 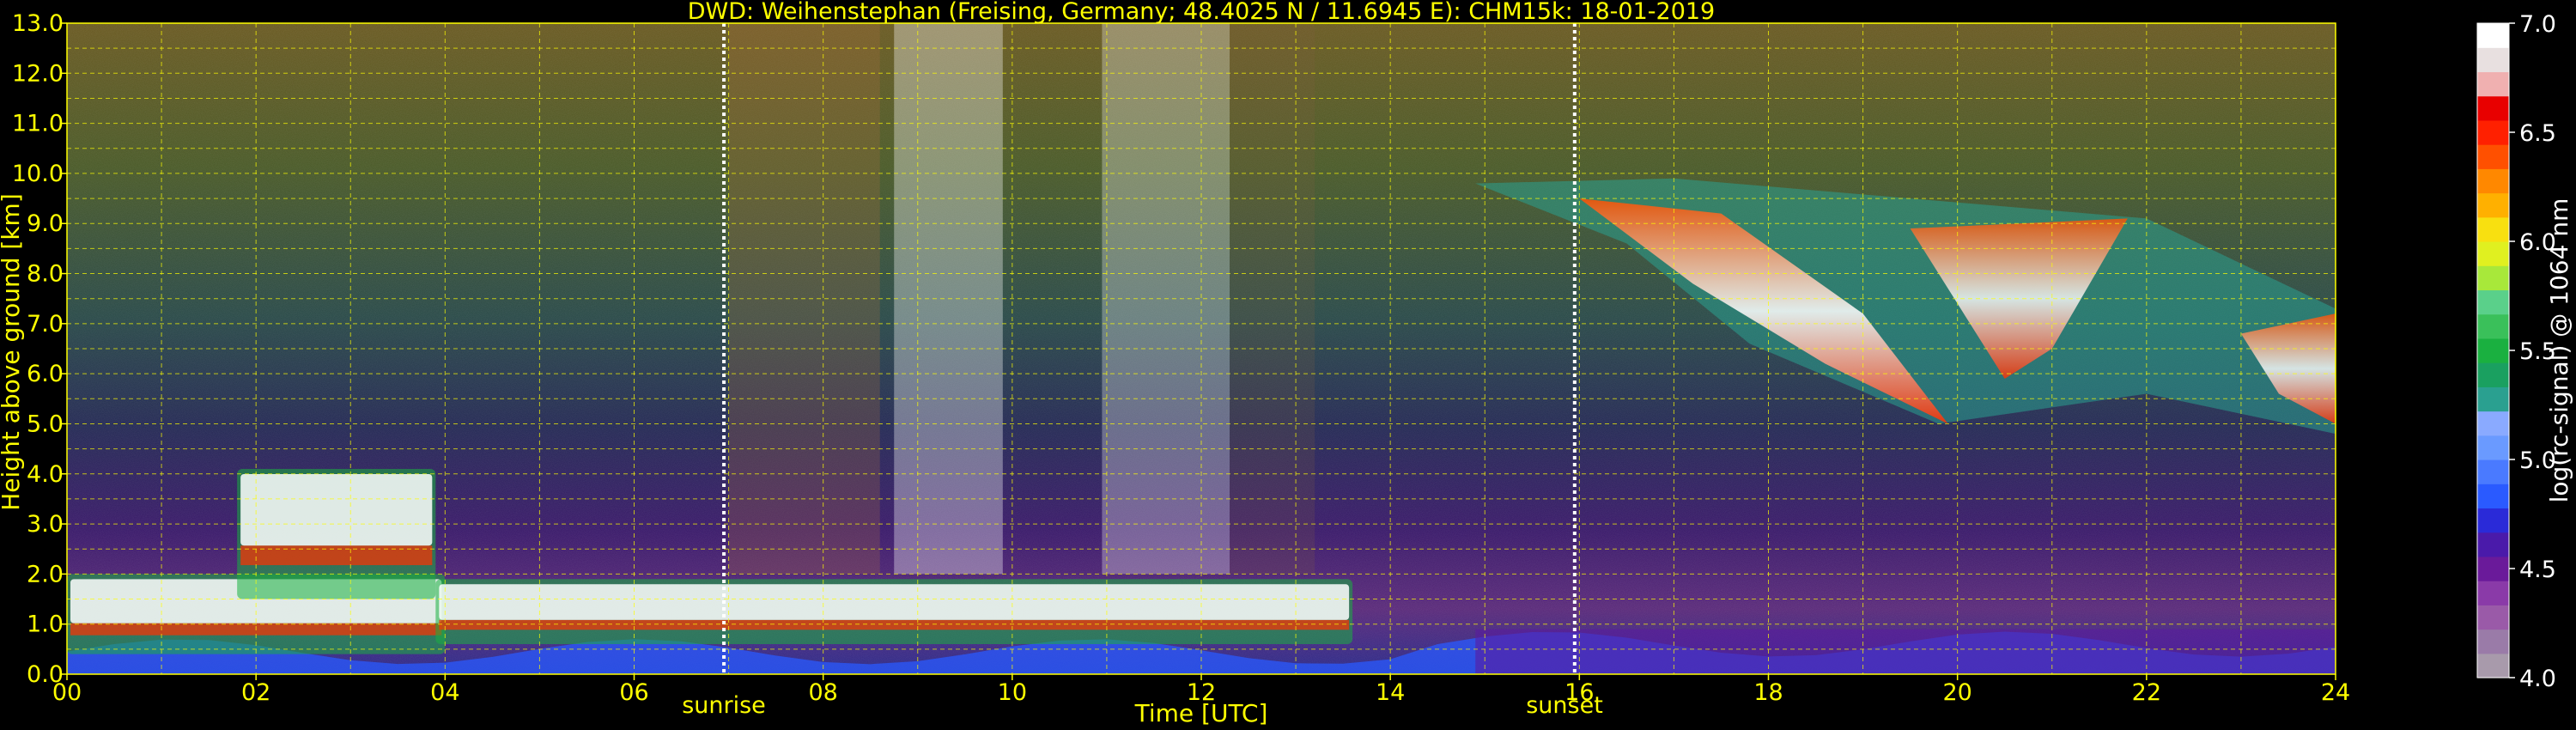 What do you see at coordinates (45, 424) in the screenshot?
I see `y-tick-label: 5.0` at bounding box center [45, 424].